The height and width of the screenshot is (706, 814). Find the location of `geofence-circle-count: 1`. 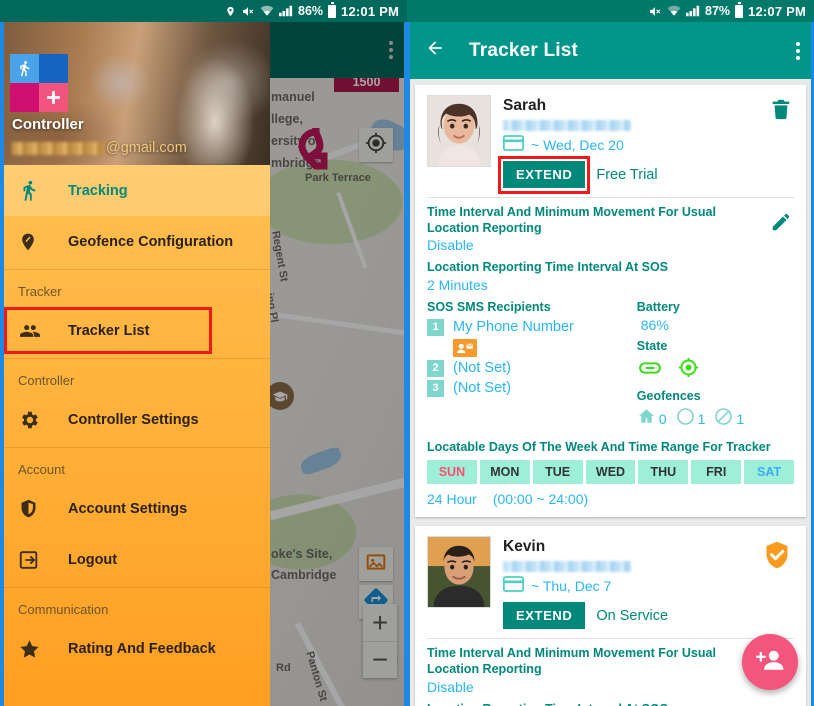

geofence-circle-count: 1 is located at coordinates (701, 418).